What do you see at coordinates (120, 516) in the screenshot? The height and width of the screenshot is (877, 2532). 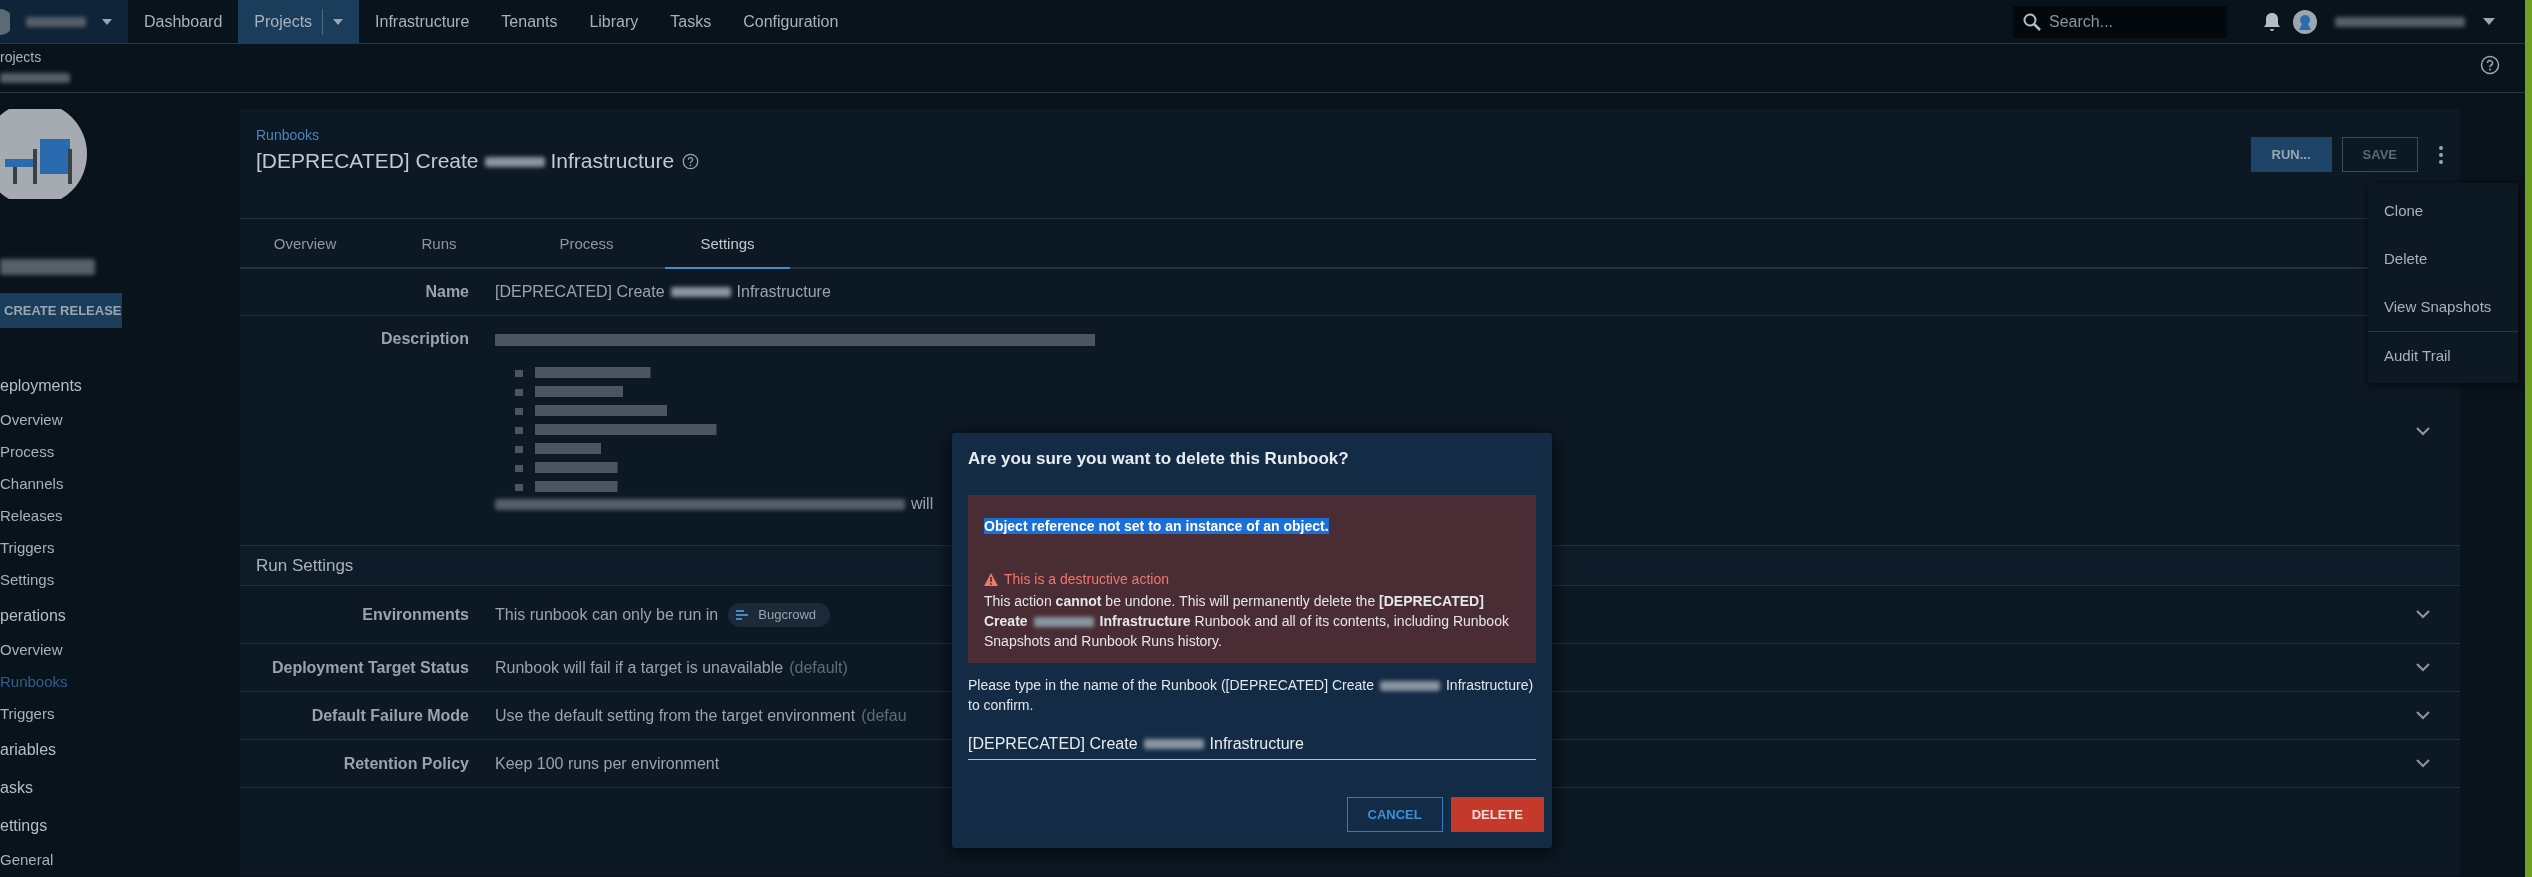 I see `sidebar-link: Releases` at bounding box center [120, 516].